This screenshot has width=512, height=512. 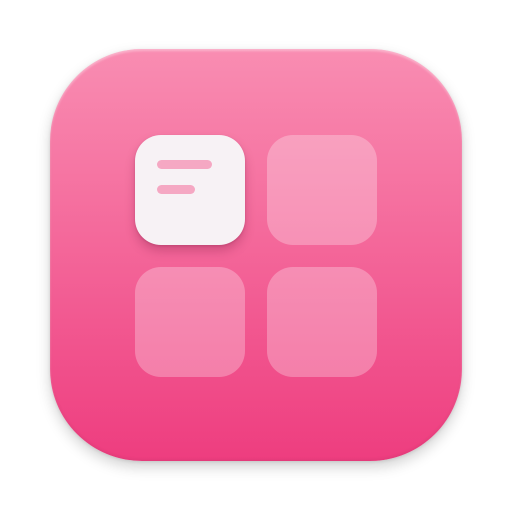 What do you see at coordinates (322, 322) in the screenshot?
I see `inactive-tile-bottom-right` at bounding box center [322, 322].